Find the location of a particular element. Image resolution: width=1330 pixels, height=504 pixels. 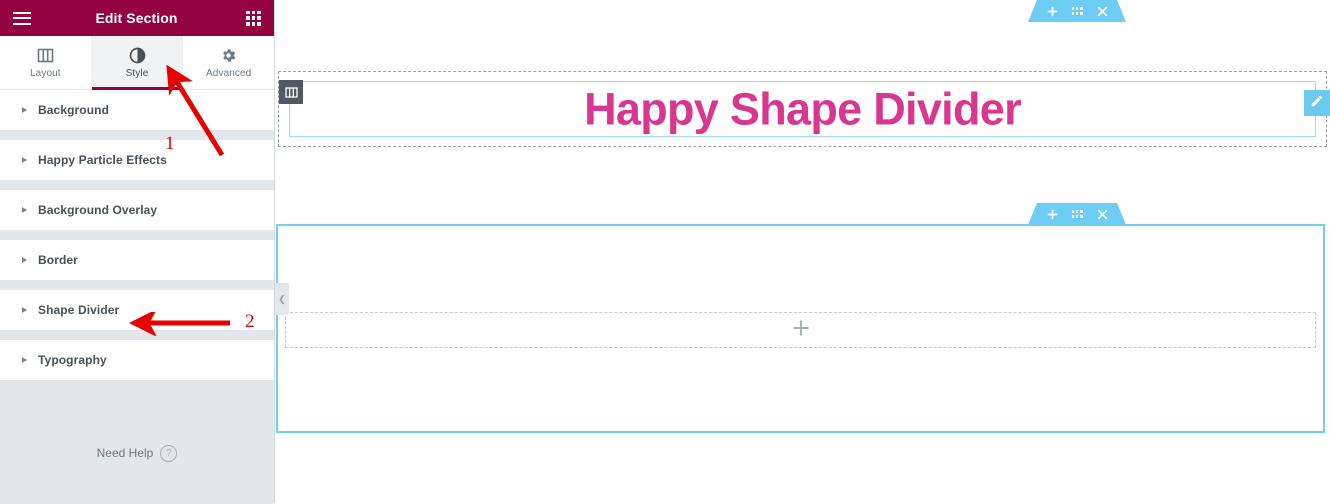

accordion-background-overlay: Background Overlay is located at coordinates (137, 210).